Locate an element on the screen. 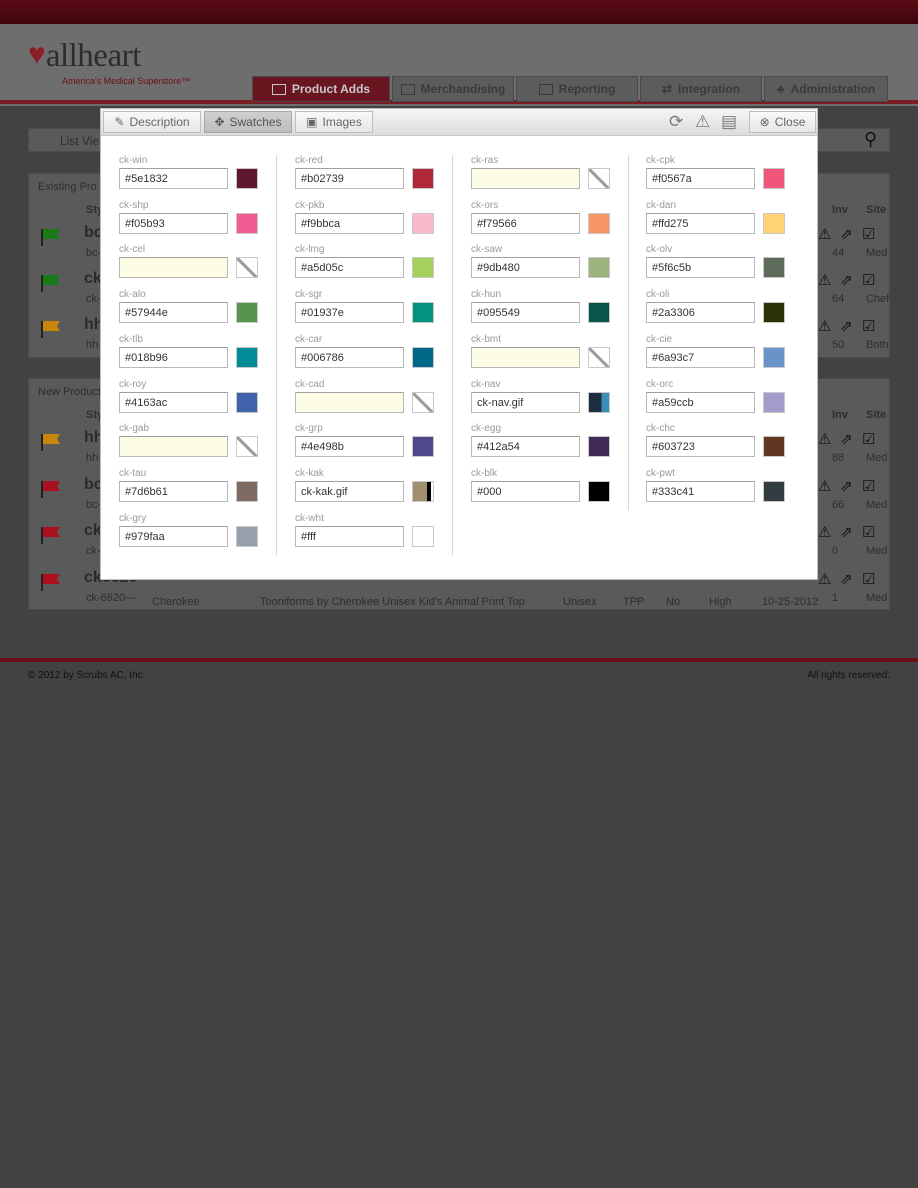 This screenshot has height=1188, width=918. search-icon: ⚲ is located at coordinates (870, 139).